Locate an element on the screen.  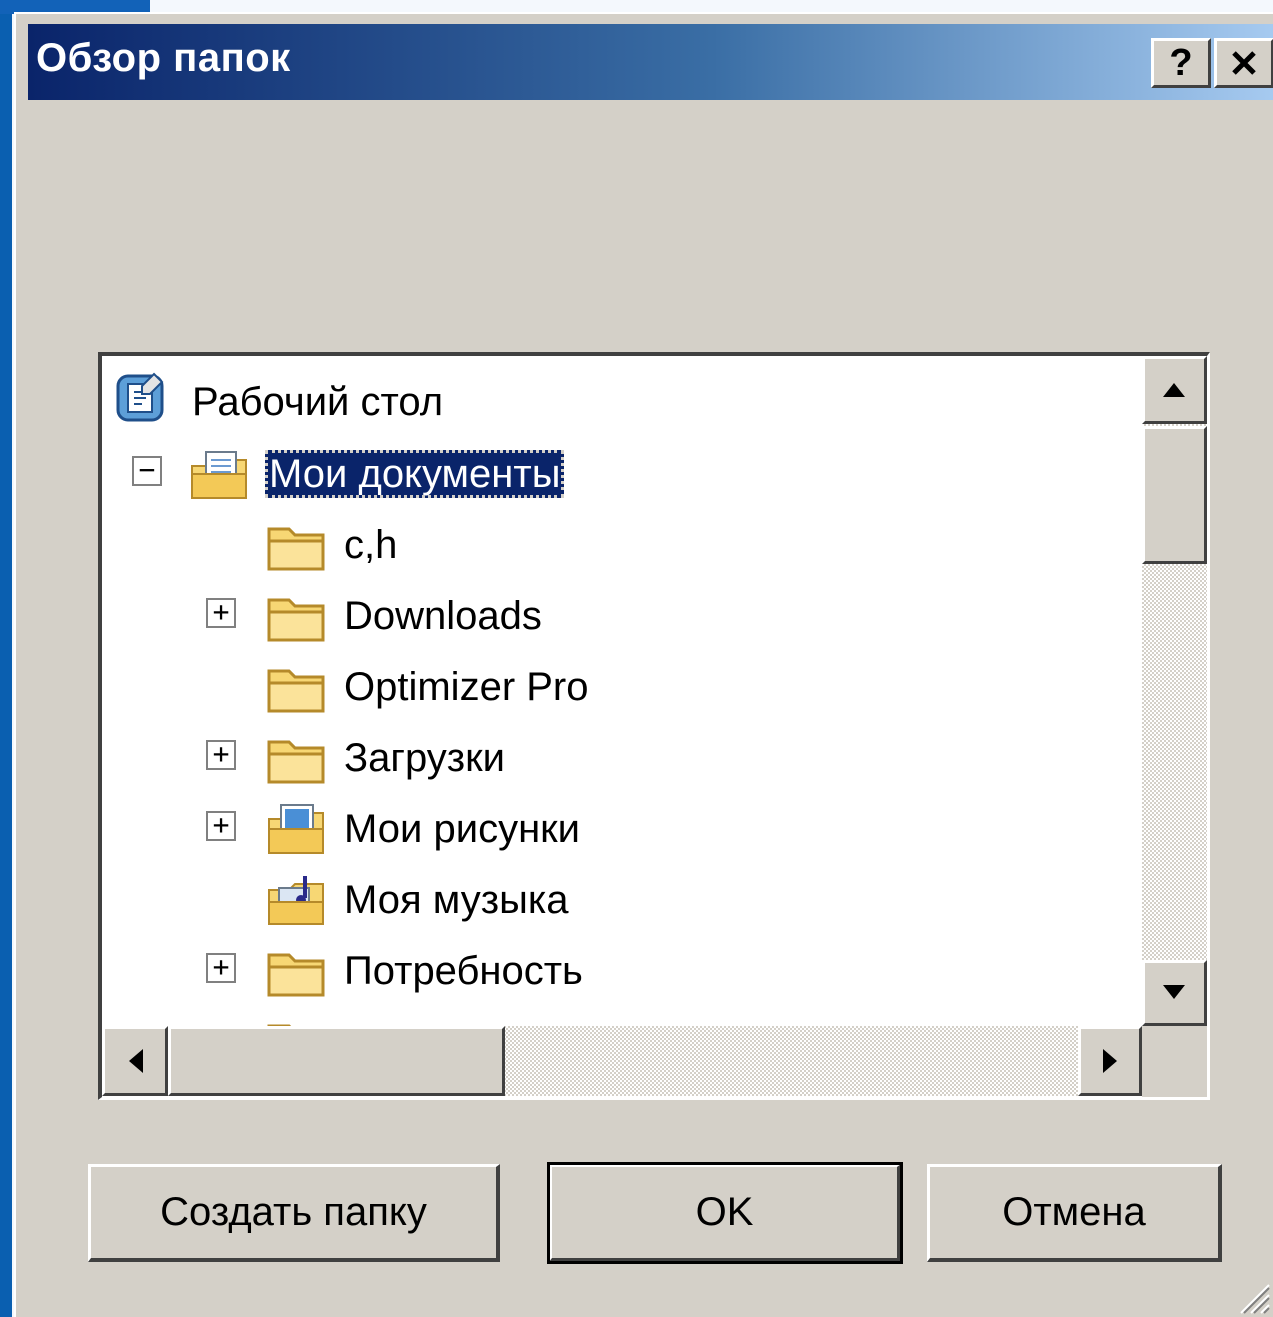
ok-button: OK is located at coordinates (725, 1213).